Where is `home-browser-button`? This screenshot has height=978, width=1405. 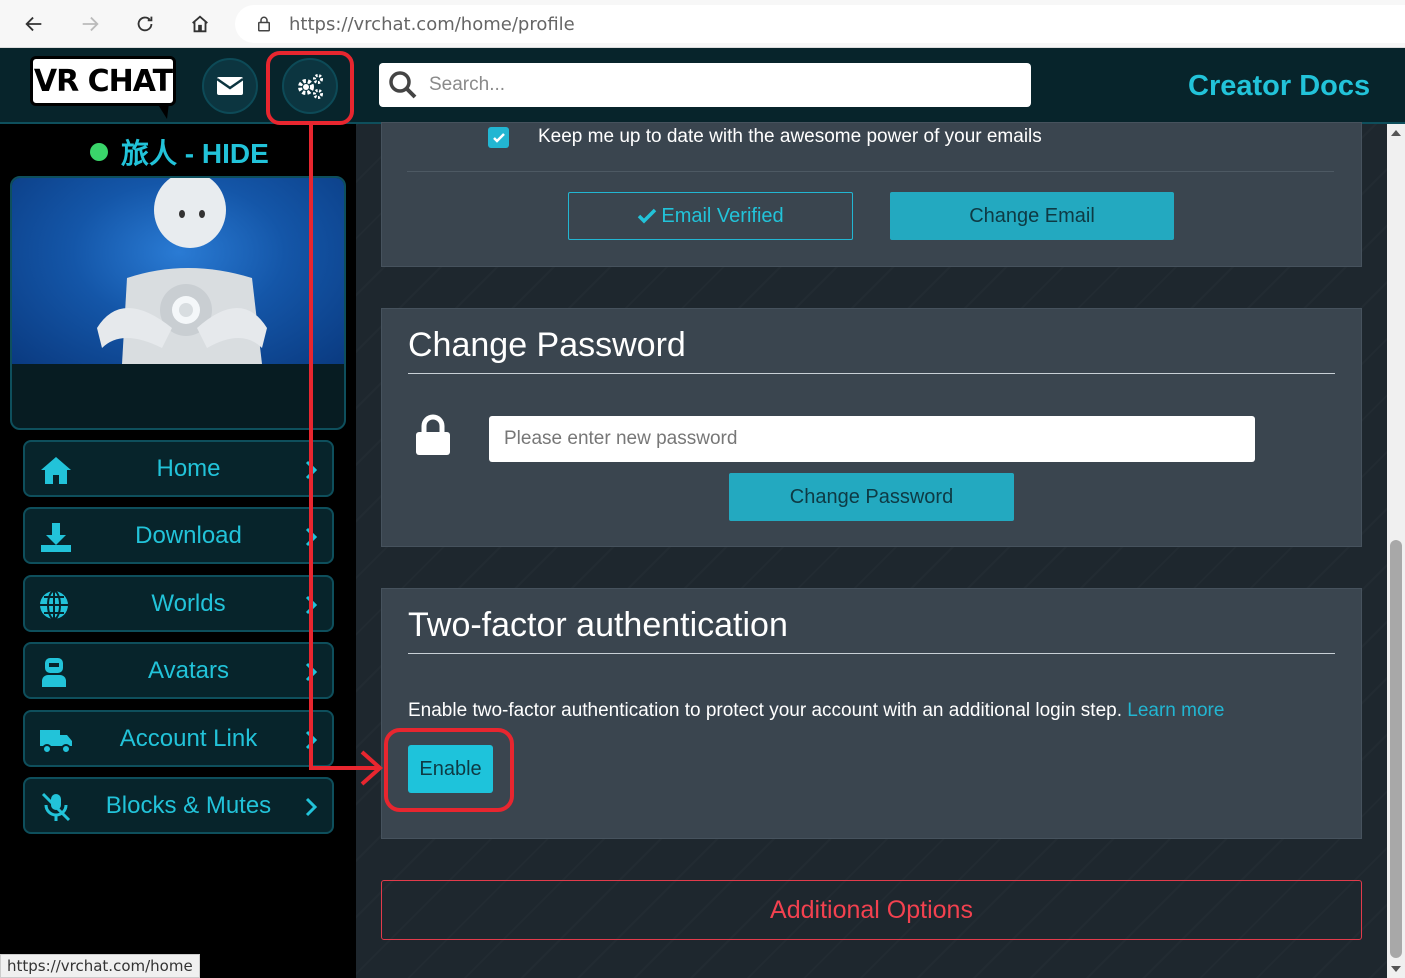
home-browser-button is located at coordinates (200, 24).